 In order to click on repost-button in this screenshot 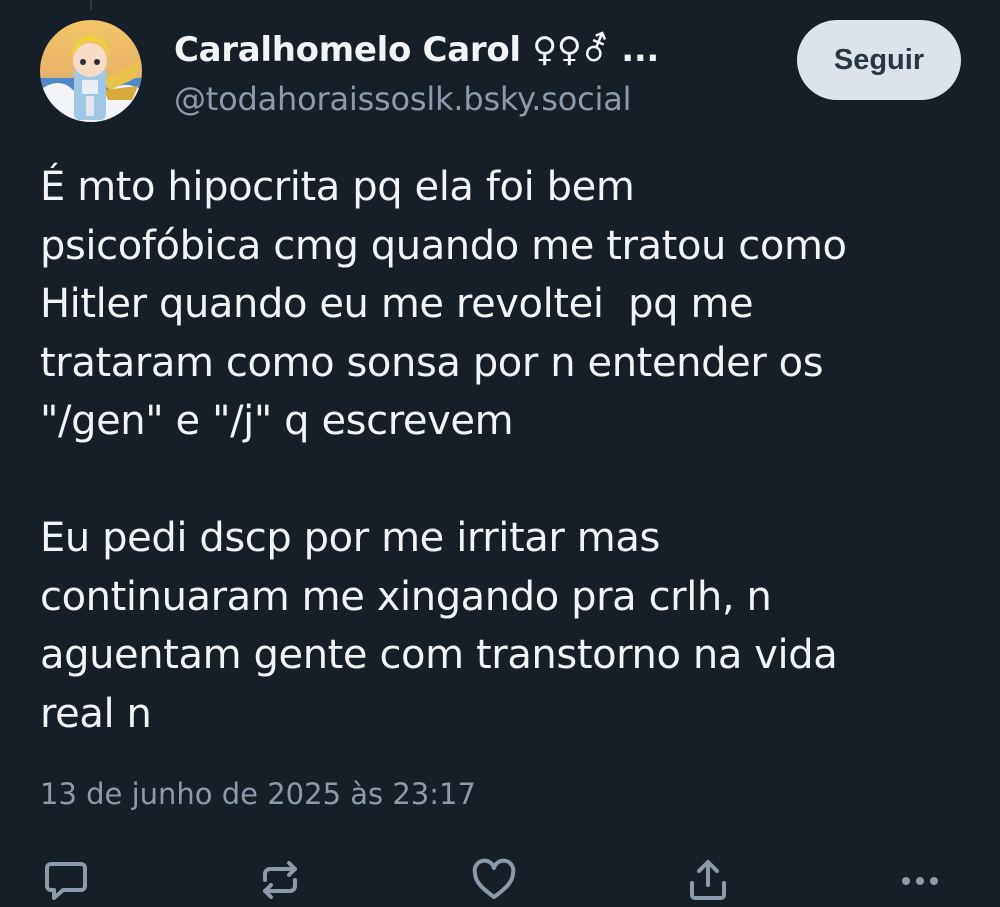, I will do `click(280, 880)`.